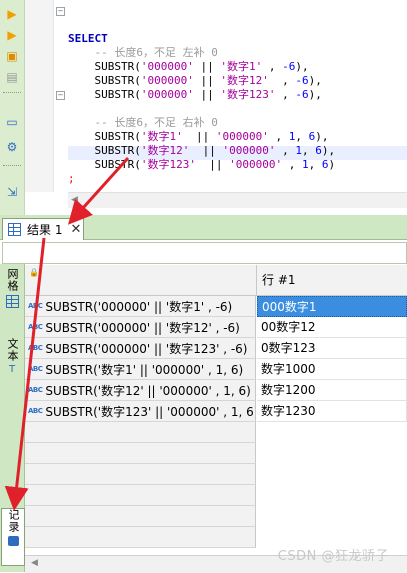 Image resolution: width=407 pixels, height=573 pixels. Describe the element at coordinates (332, 411) in the screenshot. I see `table-cell: 数字1230` at that location.